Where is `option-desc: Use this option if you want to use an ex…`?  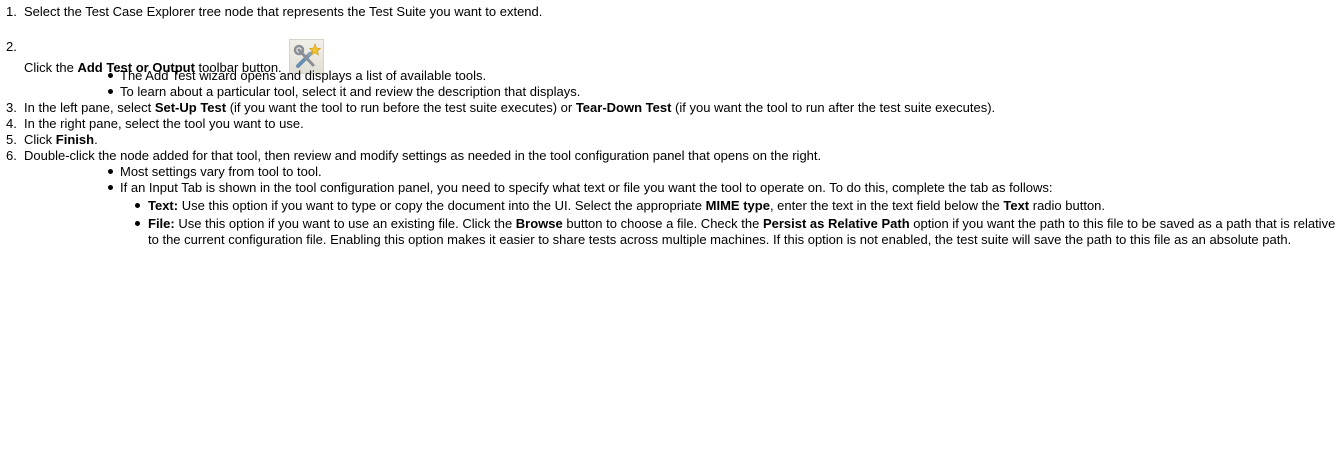 option-desc: Use this option if you want to use an ex… is located at coordinates (345, 223).